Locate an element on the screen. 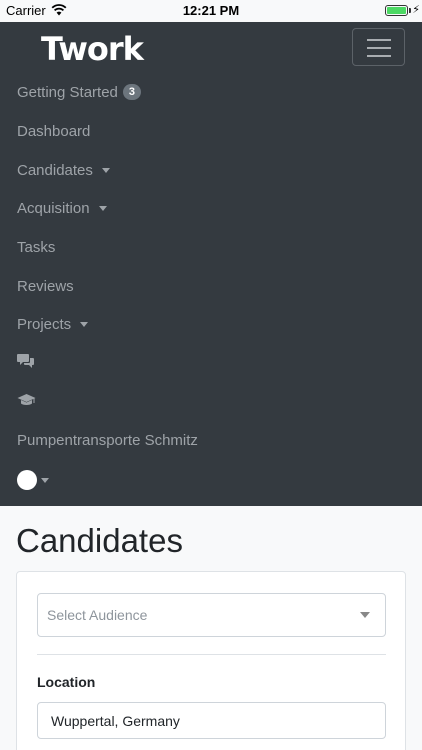  chevron-down-icon is located at coordinates (365, 615).